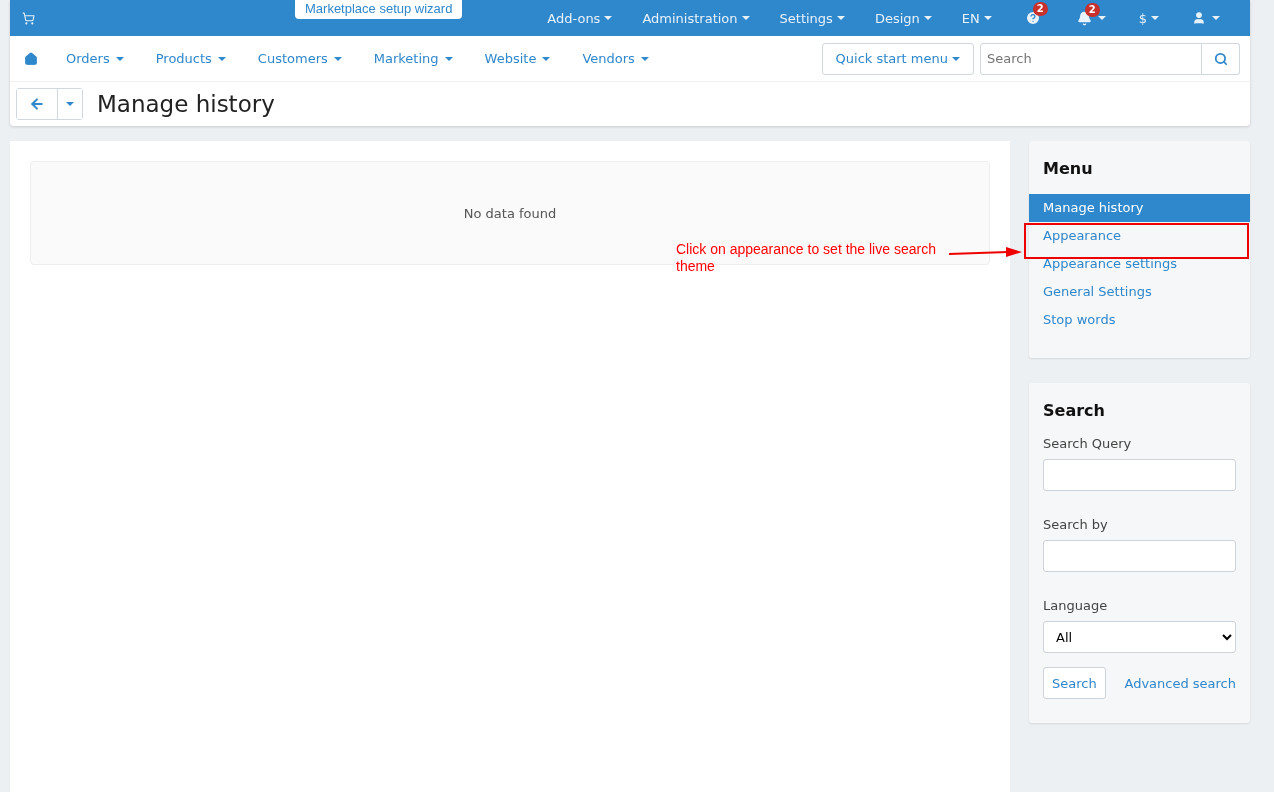 The height and width of the screenshot is (792, 1274). Describe the element at coordinates (186, 104) in the screenshot. I see `page-title: Manage history` at that location.